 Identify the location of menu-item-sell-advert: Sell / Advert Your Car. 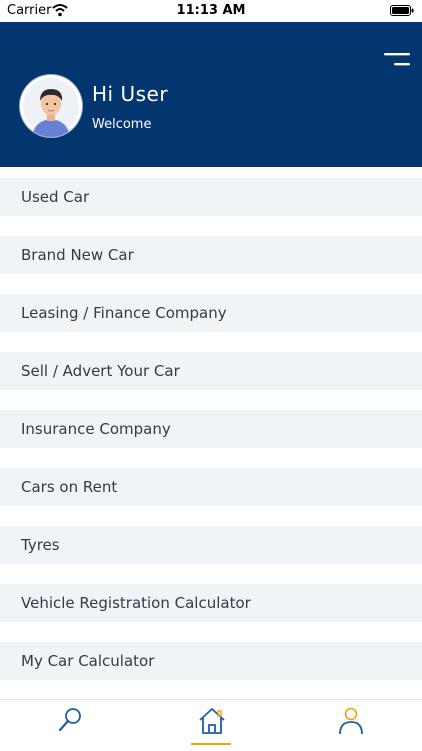
(211, 371).